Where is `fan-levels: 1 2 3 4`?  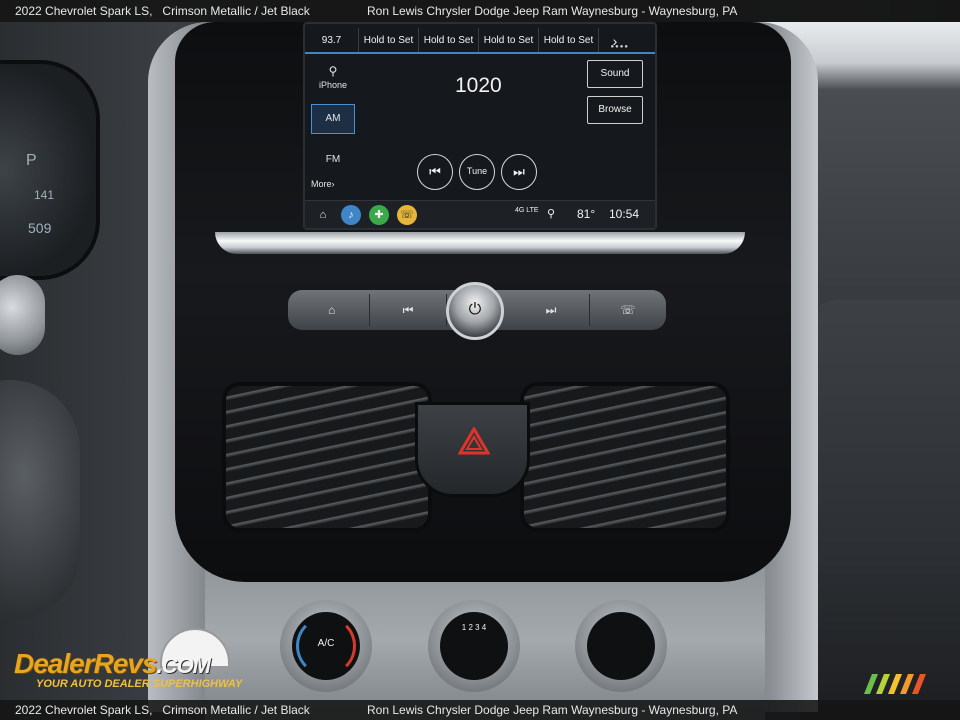 fan-levels: 1 2 3 4 is located at coordinates (474, 627).